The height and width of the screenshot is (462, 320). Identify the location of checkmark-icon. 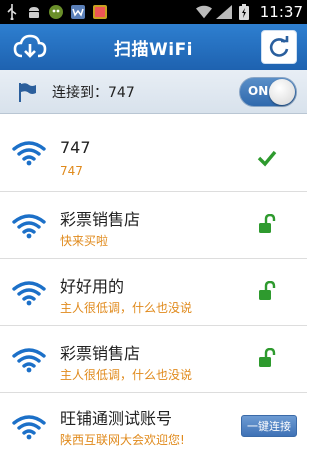
(267, 158).